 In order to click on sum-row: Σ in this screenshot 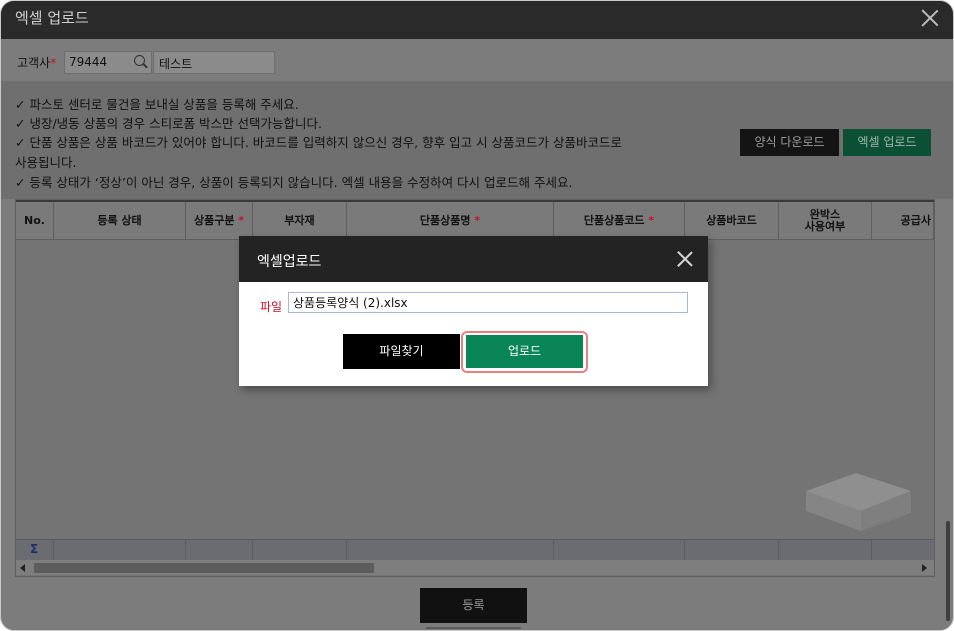, I will do `click(475, 549)`.